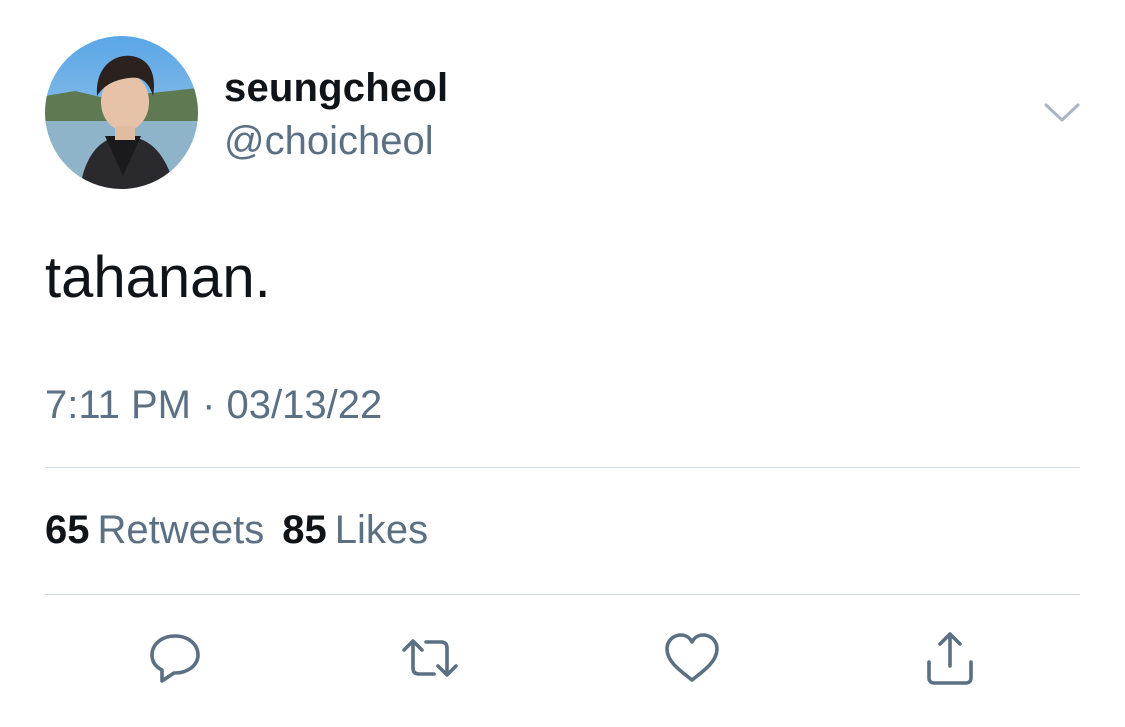 This screenshot has height=727, width=1125. Describe the element at coordinates (213, 405) in the screenshot. I see `tweet-timestamp: 7:11 PM · 03/13/22` at that location.